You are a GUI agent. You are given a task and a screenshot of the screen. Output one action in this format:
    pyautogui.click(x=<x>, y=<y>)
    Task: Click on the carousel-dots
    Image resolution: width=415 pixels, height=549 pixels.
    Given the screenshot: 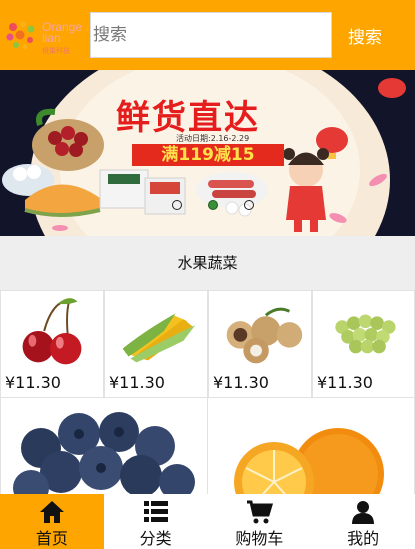 What is the action you would take?
    pyautogui.click(x=213, y=205)
    